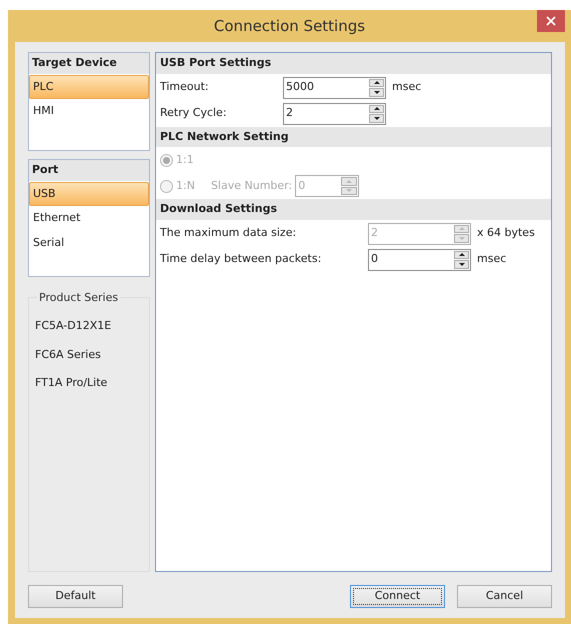 The height and width of the screenshot is (624, 571). What do you see at coordinates (73, 326) in the screenshot?
I see `series-item: FC5A-D12X1E` at bounding box center [73, 326].